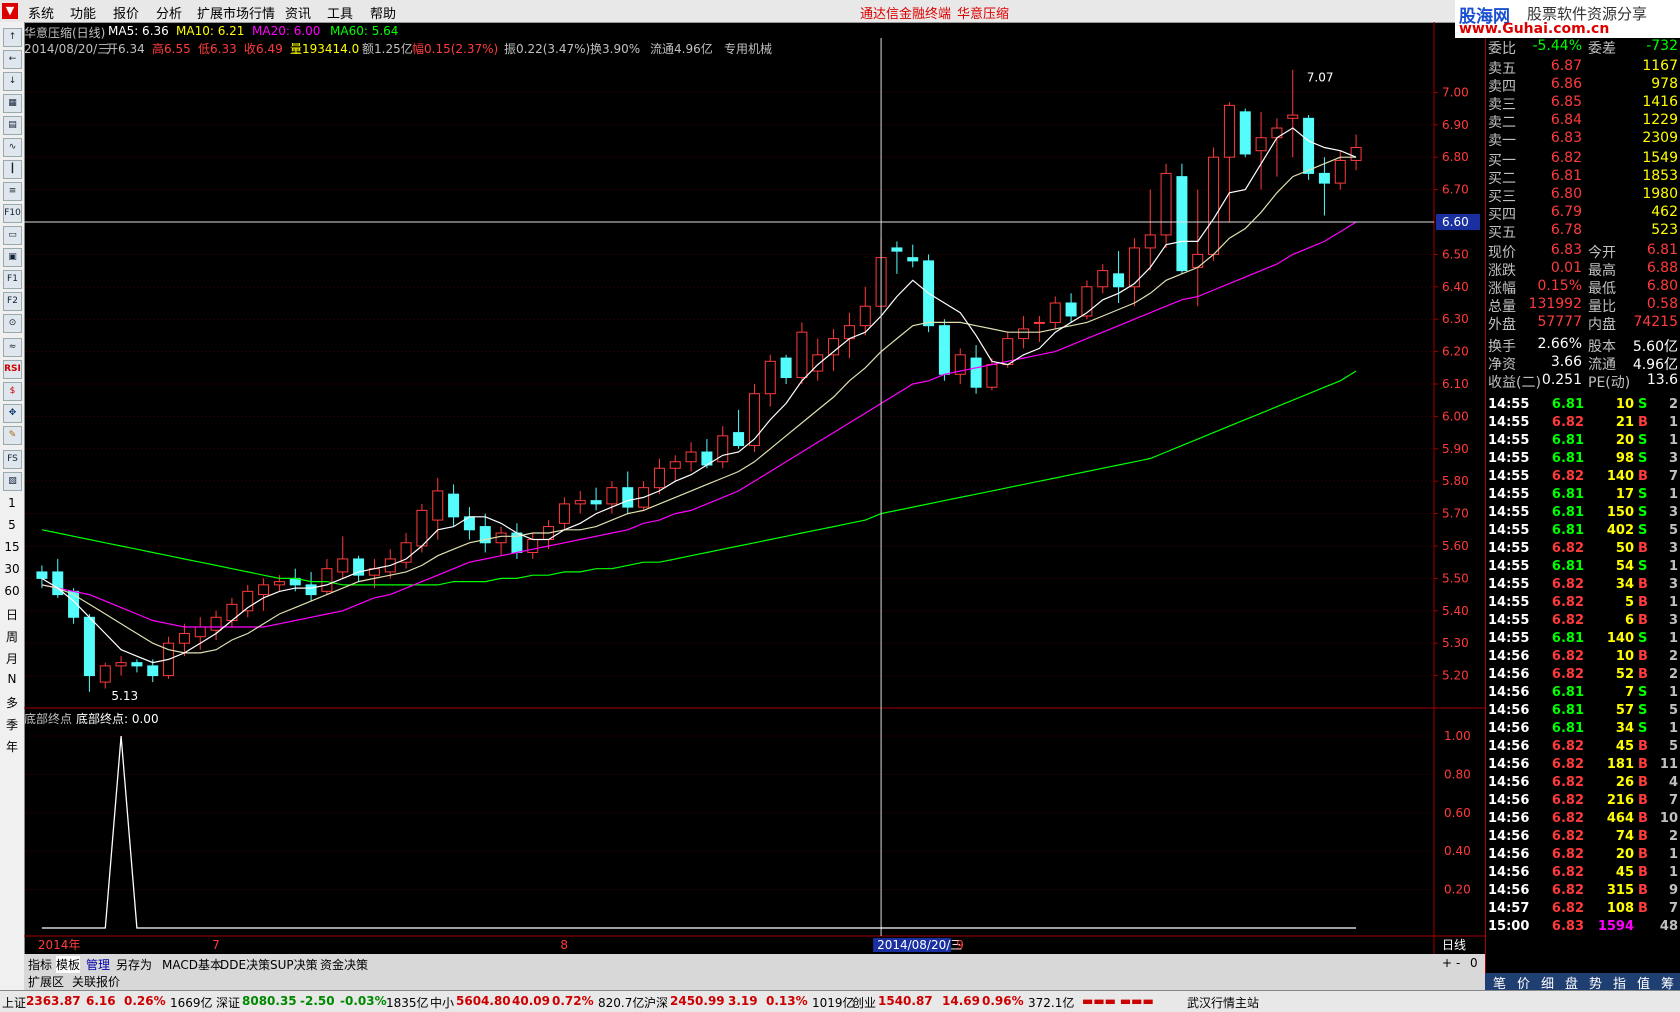  What do you see at coordinates (12, 614) in the screenshot?
I see `period-day: 日` at bounding box center [12, 614].